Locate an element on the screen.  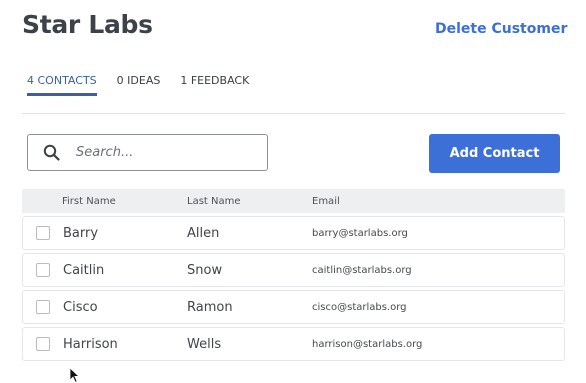
first-name-cell: Barry is located at coordinates (81, 233).